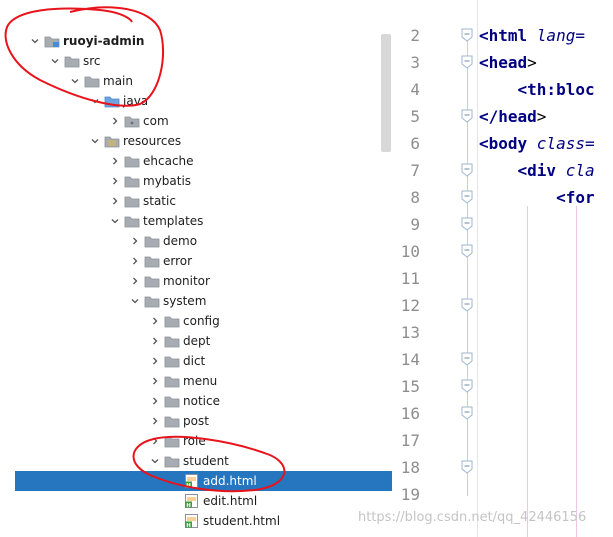 The width and height of the screenshot is (613, 537). Describe the element at coordinates (415, 89) in the screenshot. I see `line-number: 4` at that location.